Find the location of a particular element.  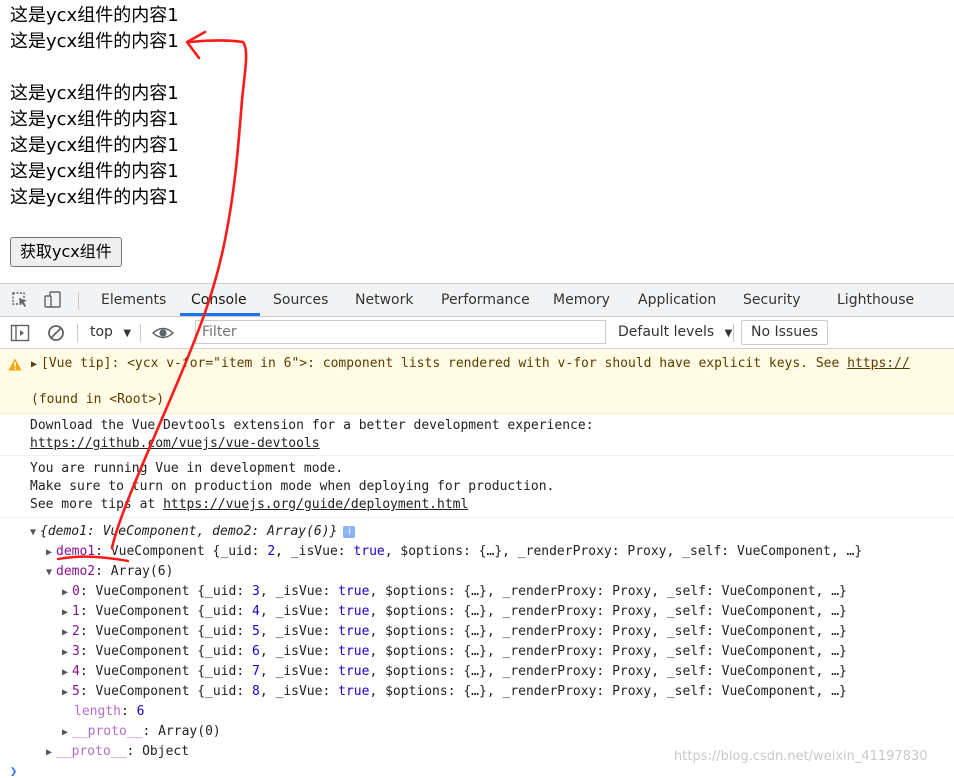

warning-link: https:// is located at coordinates (878, 363).